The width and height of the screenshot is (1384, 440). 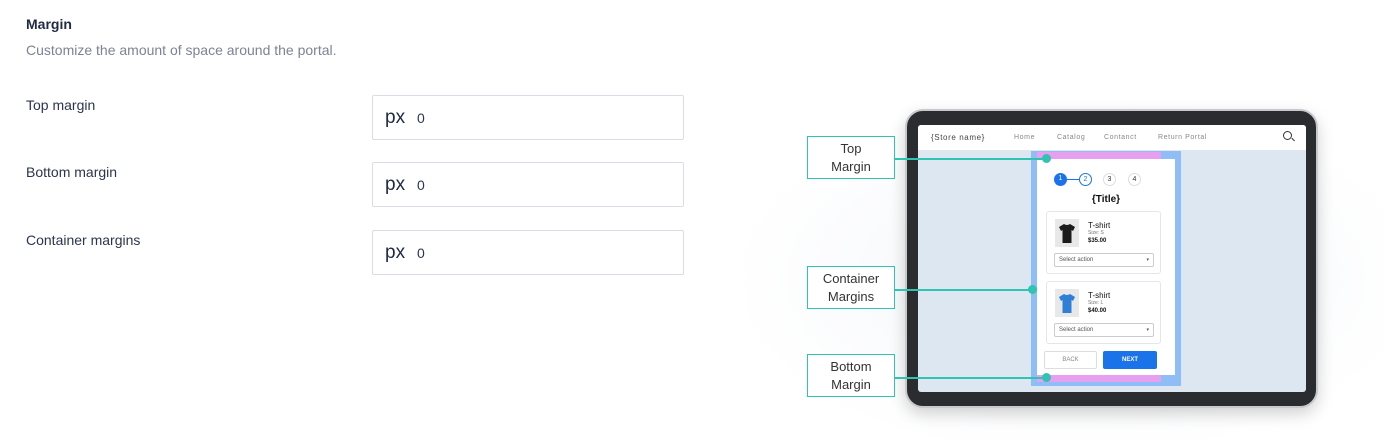 I want to click on callout-line: Top, so click(x=851, y=148).